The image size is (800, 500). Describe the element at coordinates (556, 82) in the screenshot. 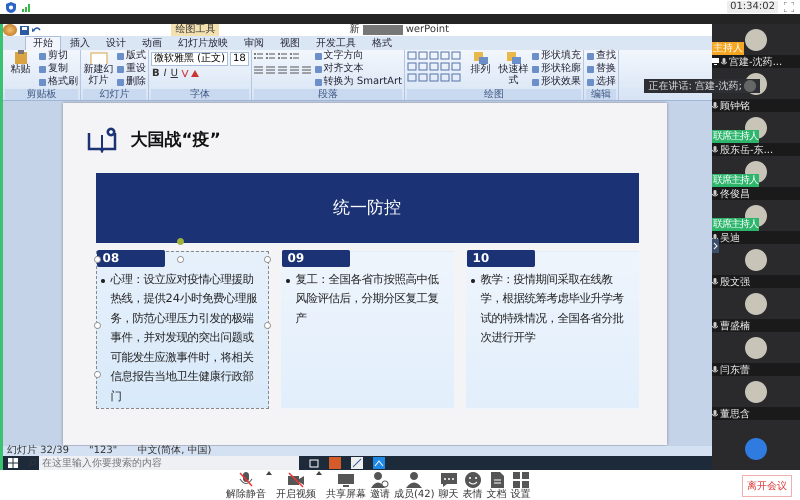

I see `ribbon-button: 形状效果` at that location.